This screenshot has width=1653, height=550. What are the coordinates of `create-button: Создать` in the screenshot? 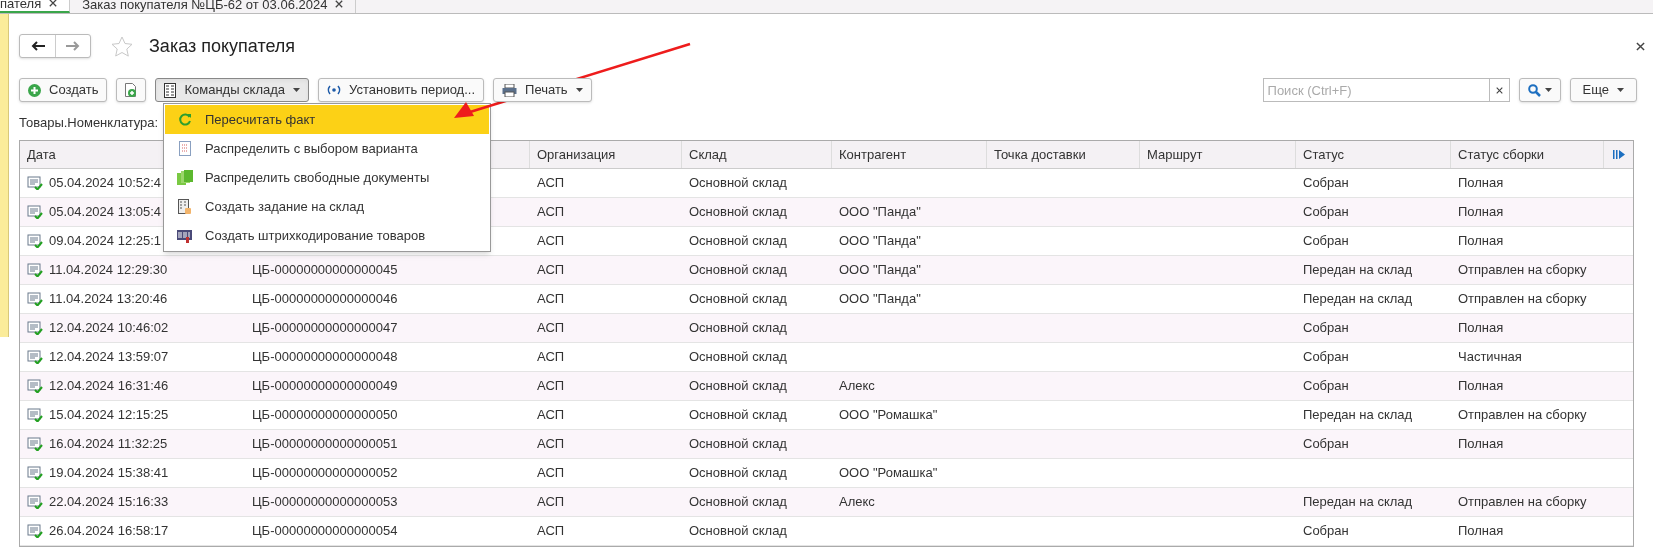 It's located at (63, 90).